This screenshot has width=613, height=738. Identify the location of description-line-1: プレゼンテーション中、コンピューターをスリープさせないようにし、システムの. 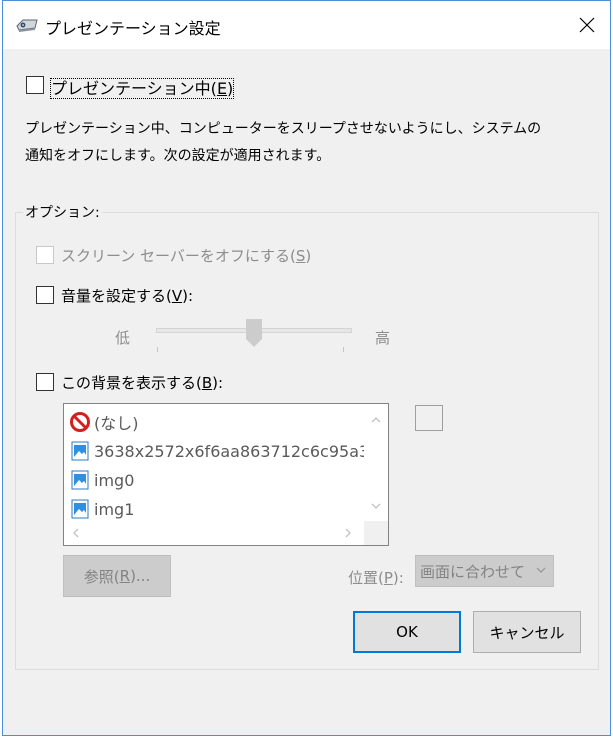
(283, 129).